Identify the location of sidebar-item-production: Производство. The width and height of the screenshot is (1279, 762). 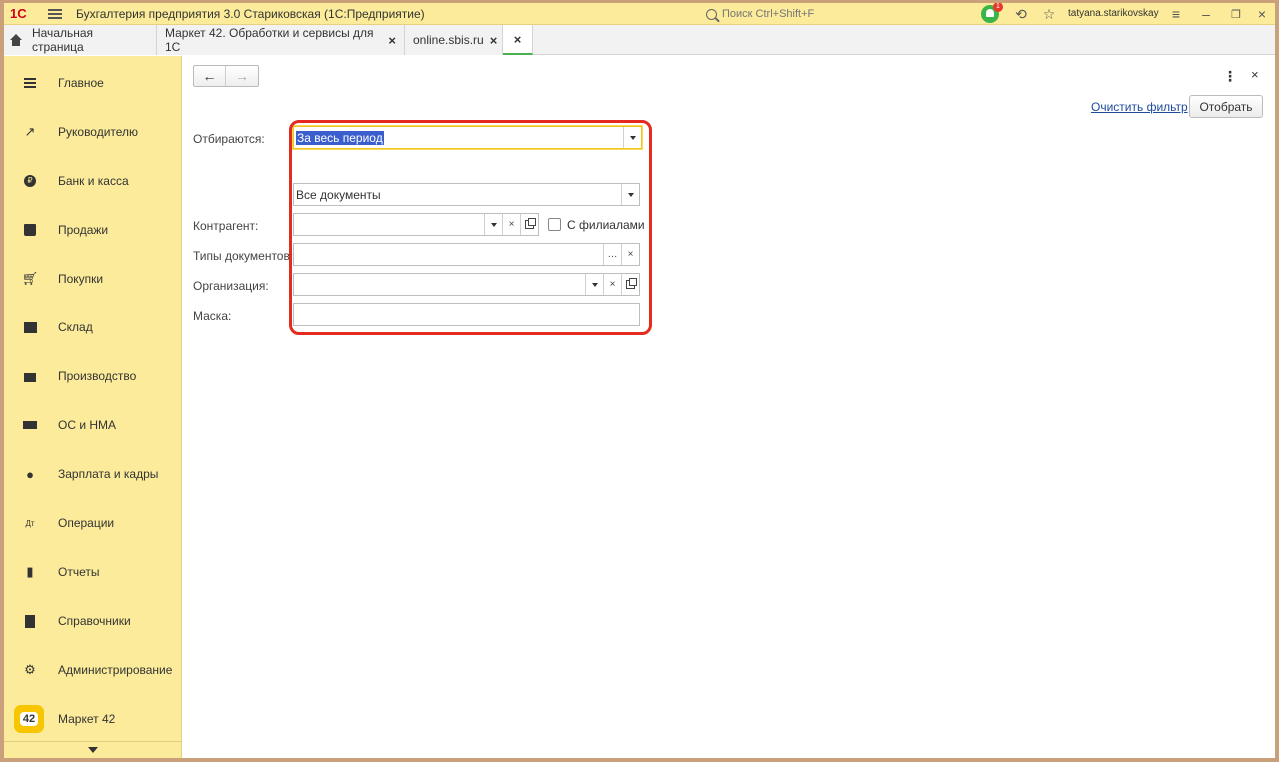
(93, 376).